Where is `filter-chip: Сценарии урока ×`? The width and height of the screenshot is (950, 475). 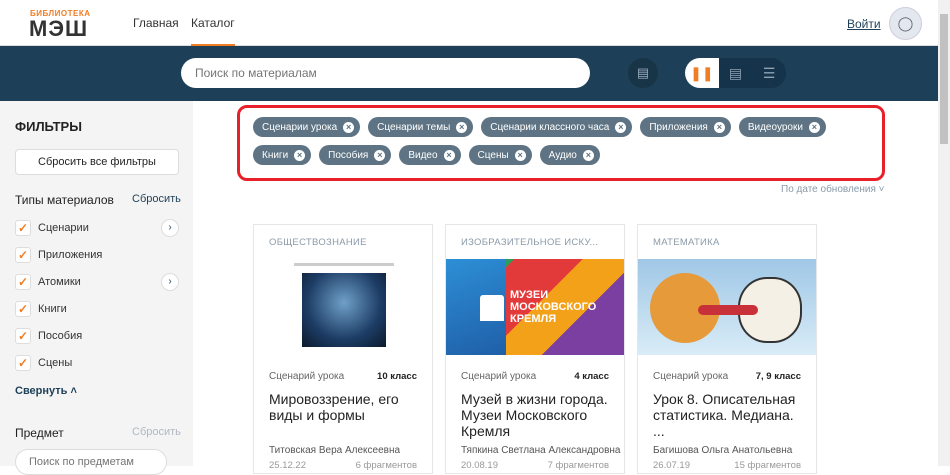
filter-chip: Сценарии урока × is located at coordinates (307, 127).